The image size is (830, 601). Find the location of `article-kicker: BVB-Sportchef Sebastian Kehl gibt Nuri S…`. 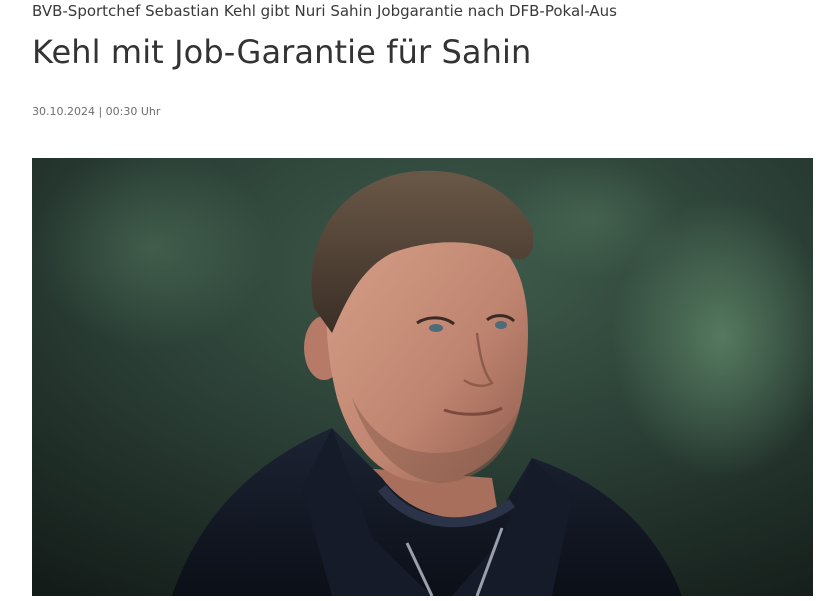

article-kicker: BVB-Sportchef Sebastian Kehl gibt Nuri S… is located at coordinates (324, 11).